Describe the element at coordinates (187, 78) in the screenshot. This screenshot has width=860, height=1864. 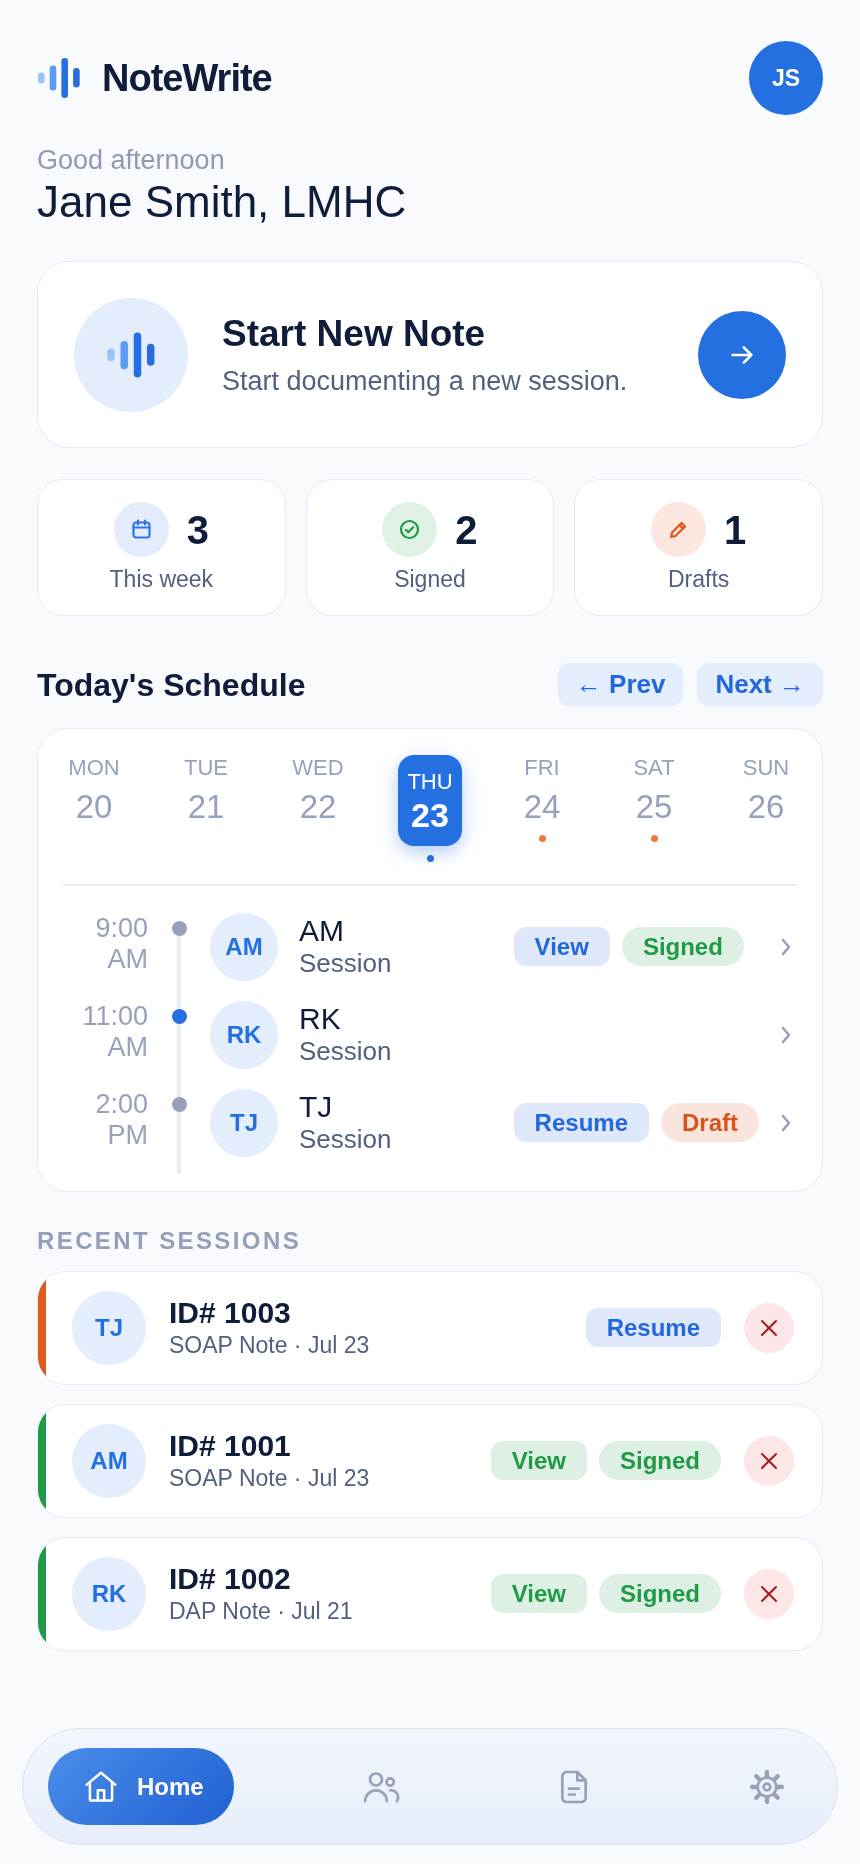
I see `app-name: NoteWrite` at that location.